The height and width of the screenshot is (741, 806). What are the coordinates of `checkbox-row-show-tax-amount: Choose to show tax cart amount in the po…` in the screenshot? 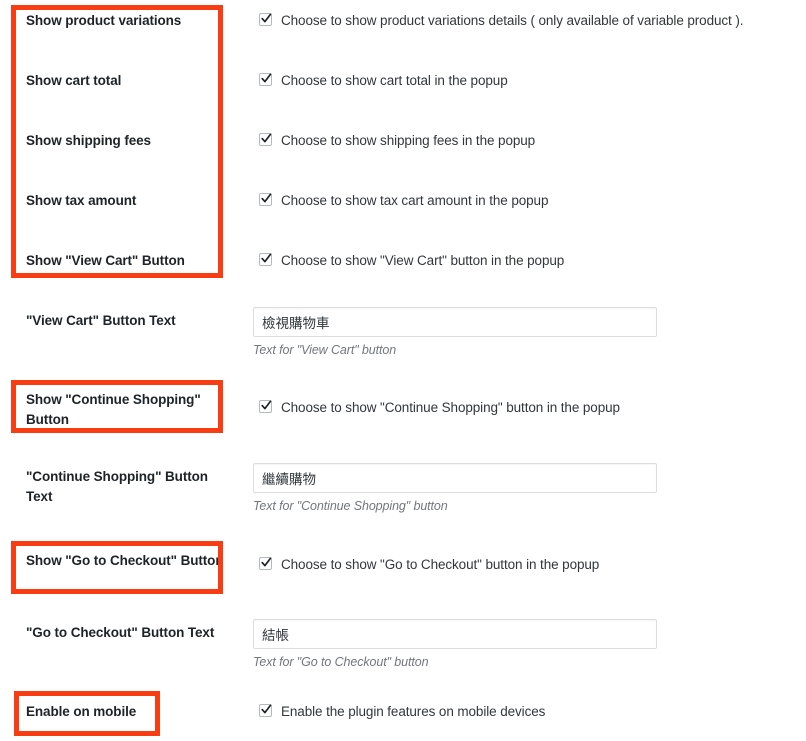 It's located at (525, 201).